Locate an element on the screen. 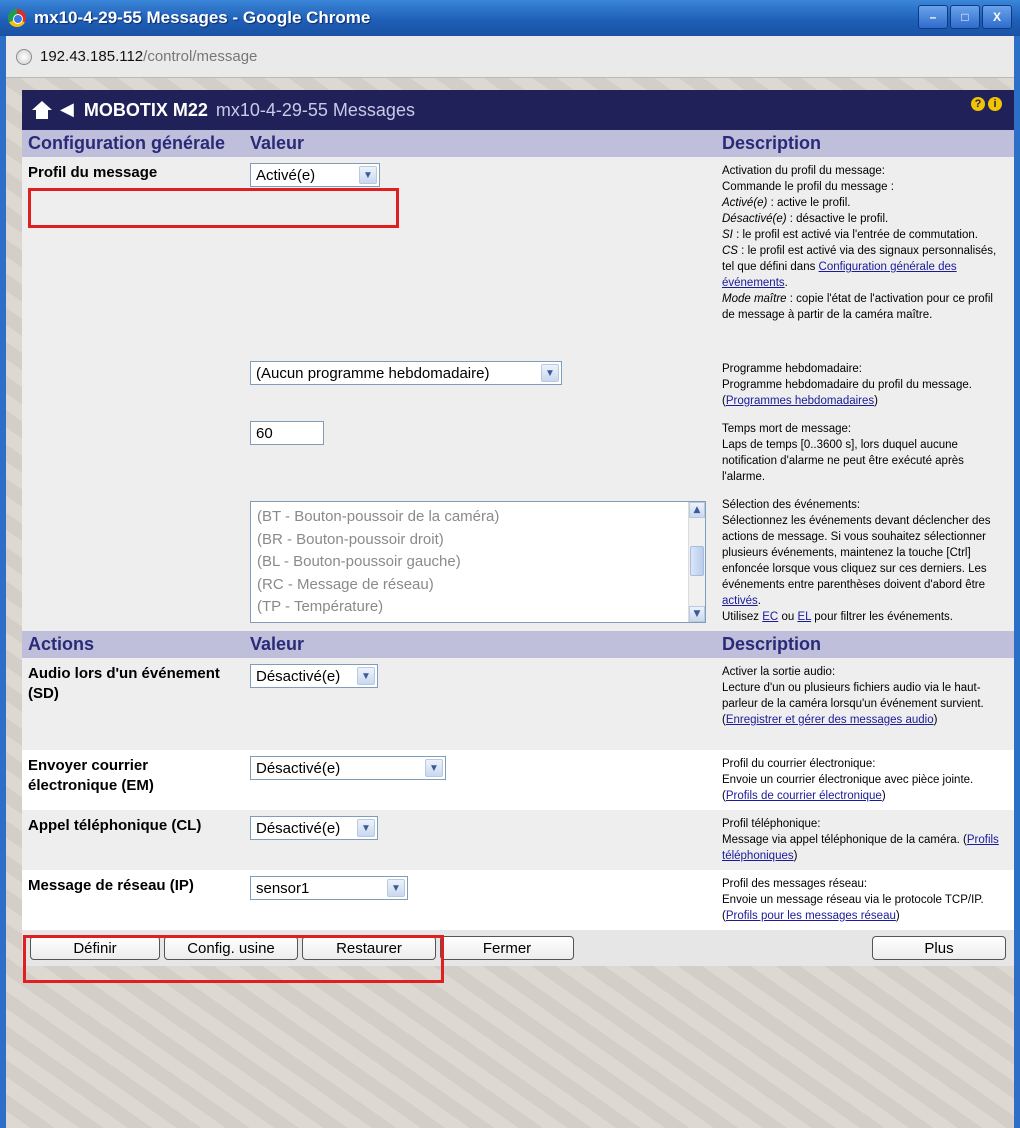 Image resolution: width=1020 pixels, height=1128 pixels. restore-button: Restaurer is located at coordinates (369, 948).